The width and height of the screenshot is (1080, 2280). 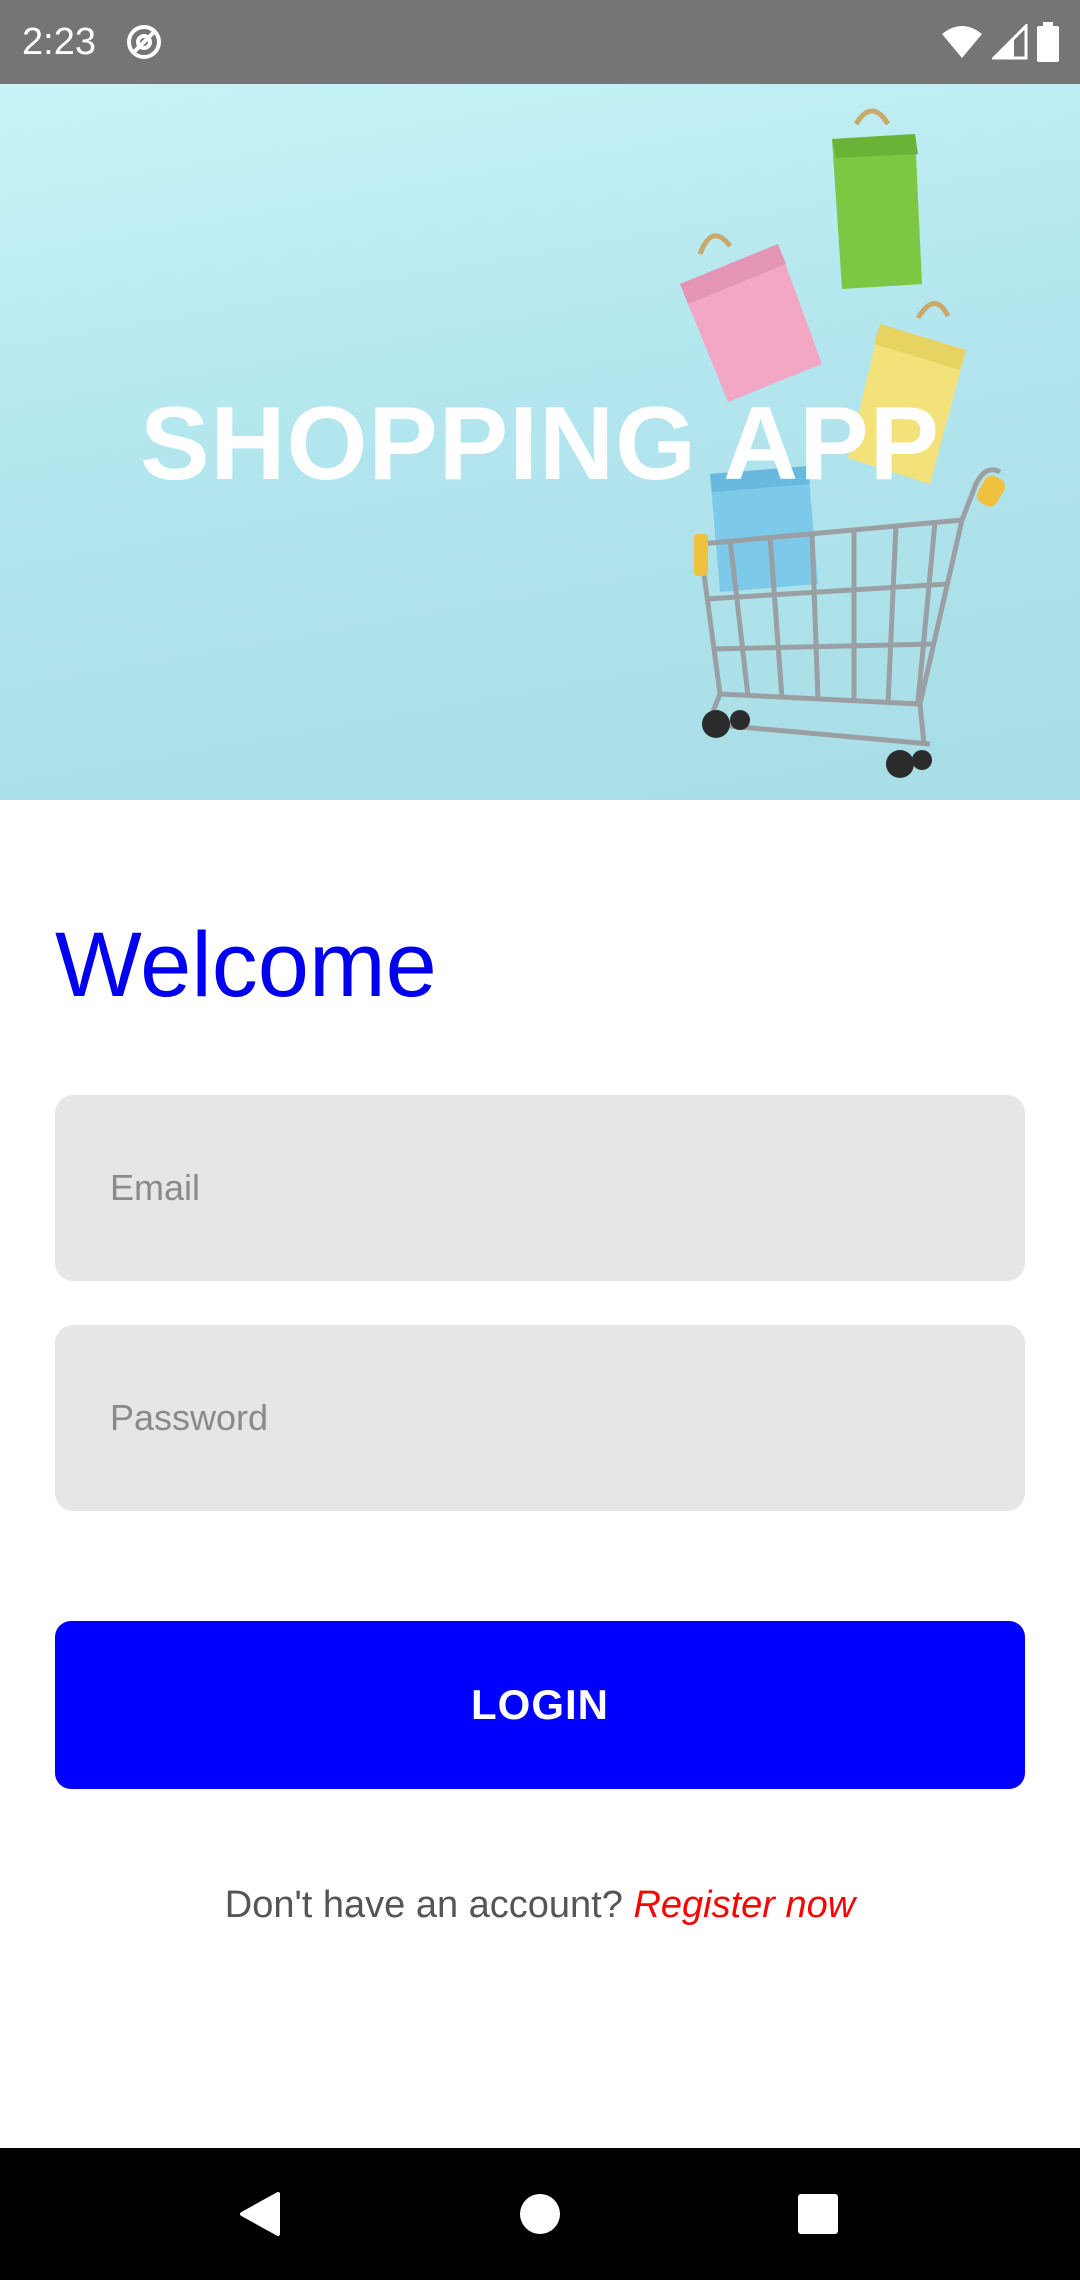 What do you see at coordinates (540, 1188) in the screenshot?
I see `email-input` at bounding box center [540, 1188].